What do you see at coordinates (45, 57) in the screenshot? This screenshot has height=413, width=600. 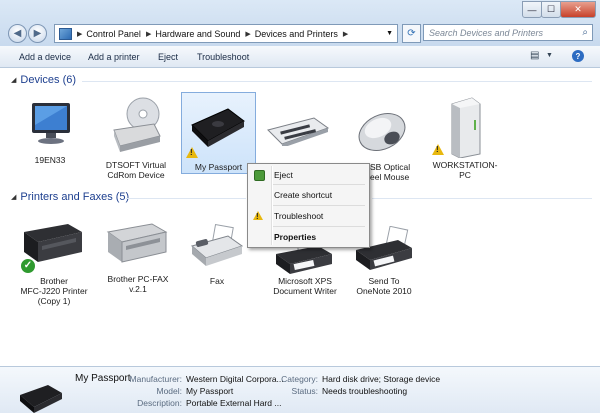 I see `add-device-button: Add a device` at bounding box center [45, 57].